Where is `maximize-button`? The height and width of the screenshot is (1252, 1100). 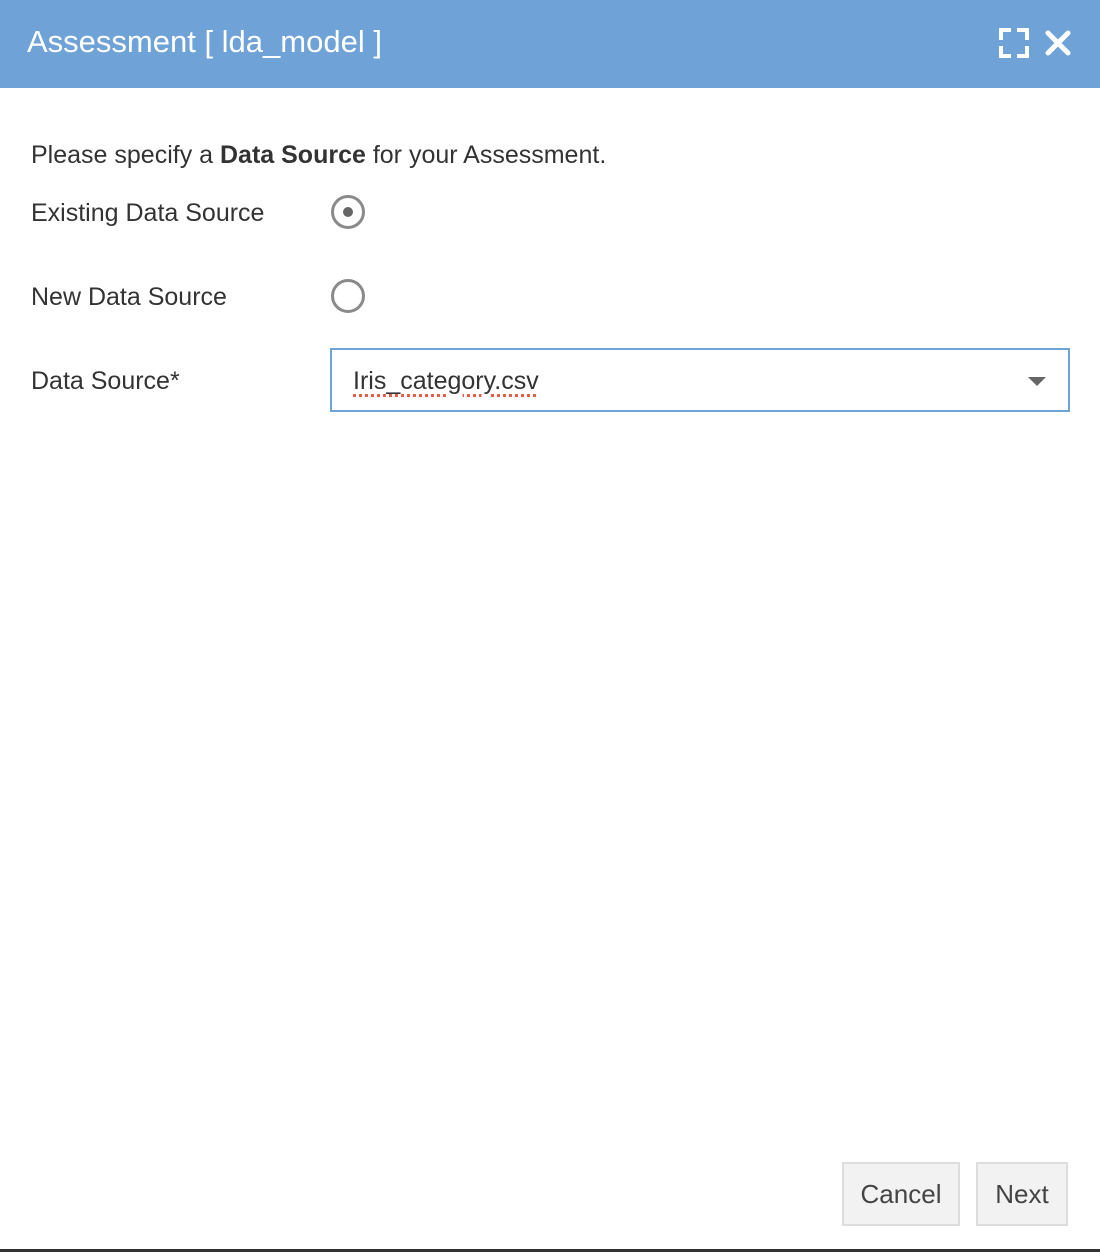 maximize-button is located at coordinates (1014, 43).